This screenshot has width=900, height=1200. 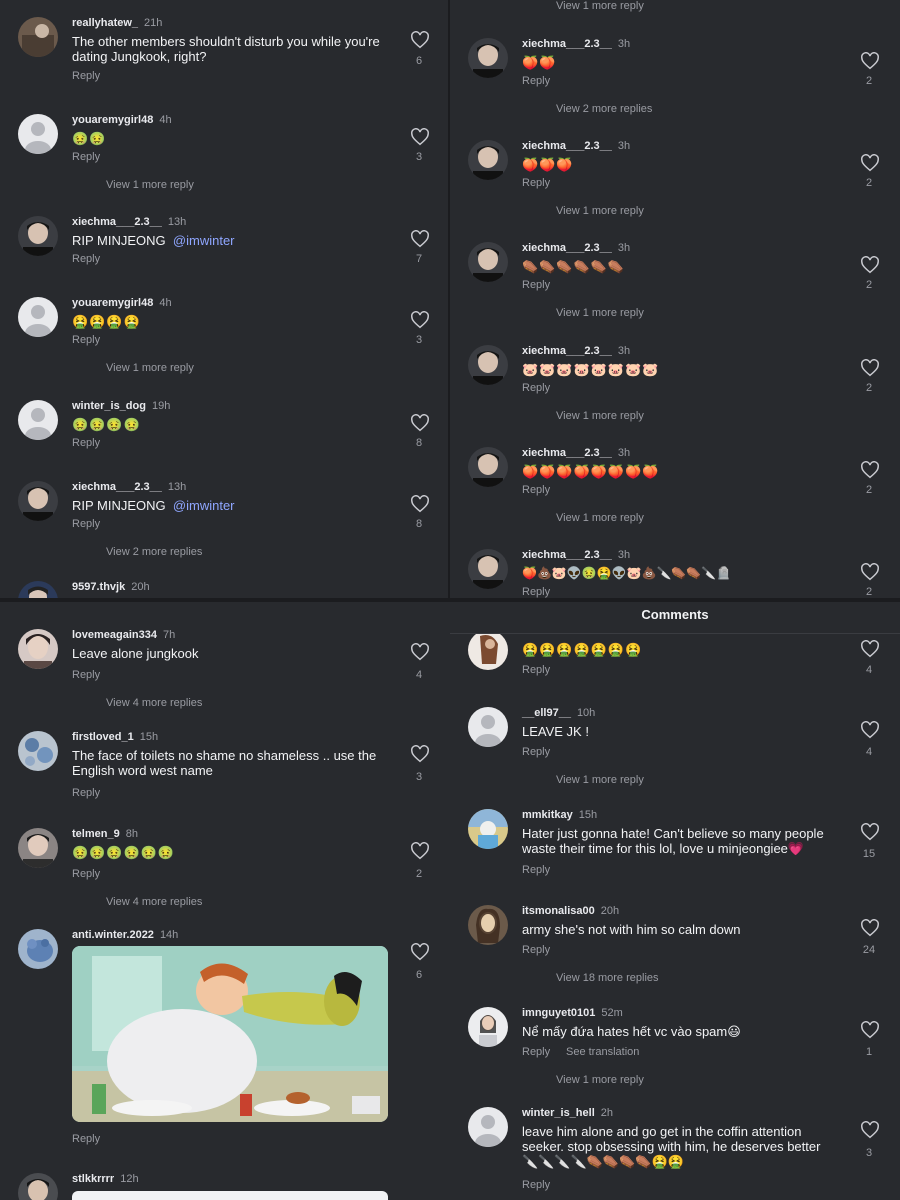 What do you see at coordinates (114, 635) in the screenshot?
I see `username: lovemeagain334` at bounding box center [114, 635].